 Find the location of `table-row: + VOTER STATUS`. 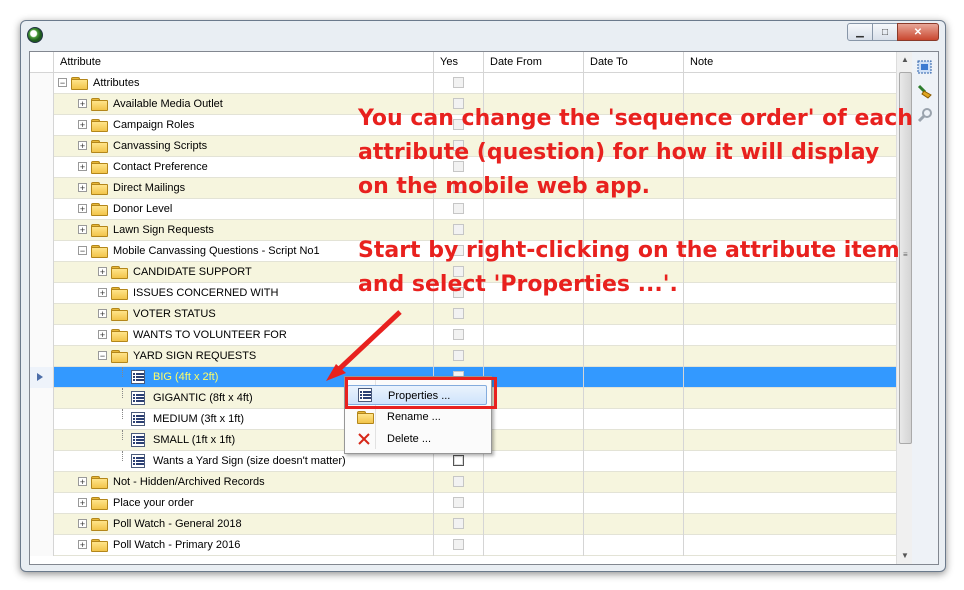

table-row: + VOTER STATUS is located at coordinates (463, 314).